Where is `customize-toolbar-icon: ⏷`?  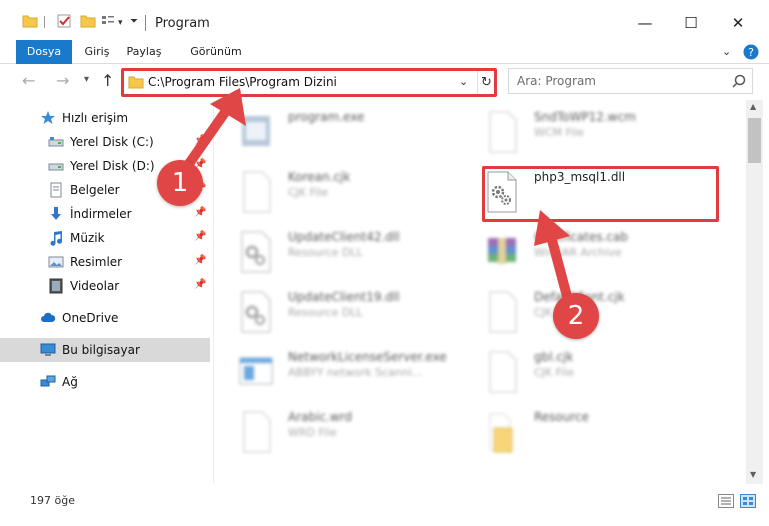
customize-toolbar-icon: ⏷ is located at coordinates (134, 21).